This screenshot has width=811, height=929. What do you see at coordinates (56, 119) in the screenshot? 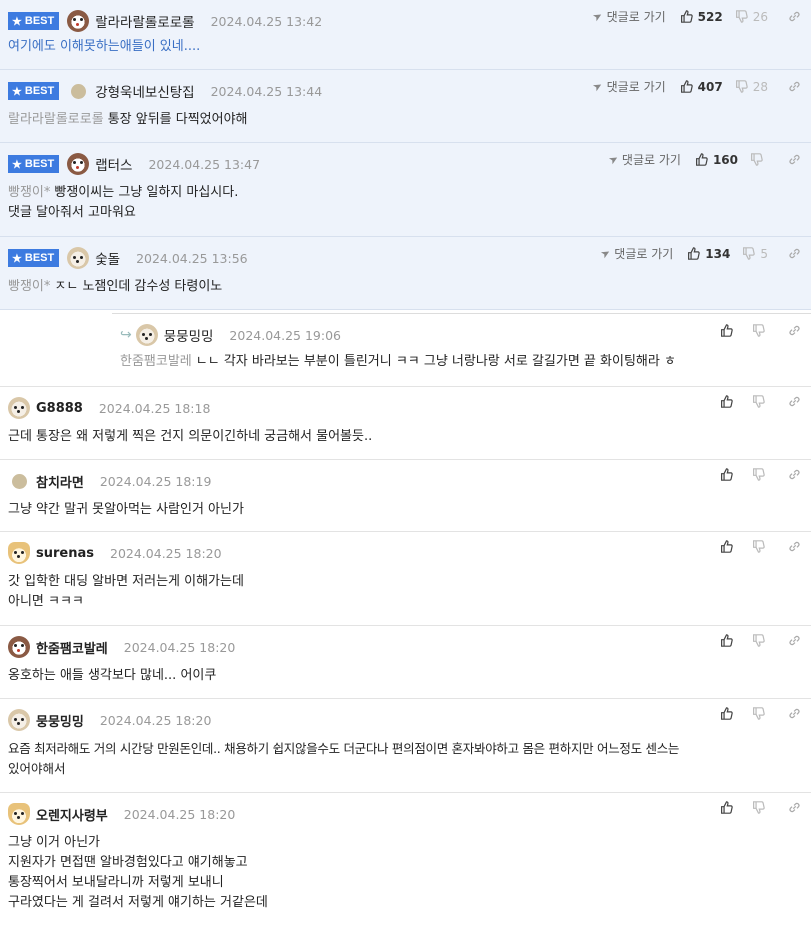
I see `reply-target: 랄라라랄롤로로롤` at bounding box center [56, 119].